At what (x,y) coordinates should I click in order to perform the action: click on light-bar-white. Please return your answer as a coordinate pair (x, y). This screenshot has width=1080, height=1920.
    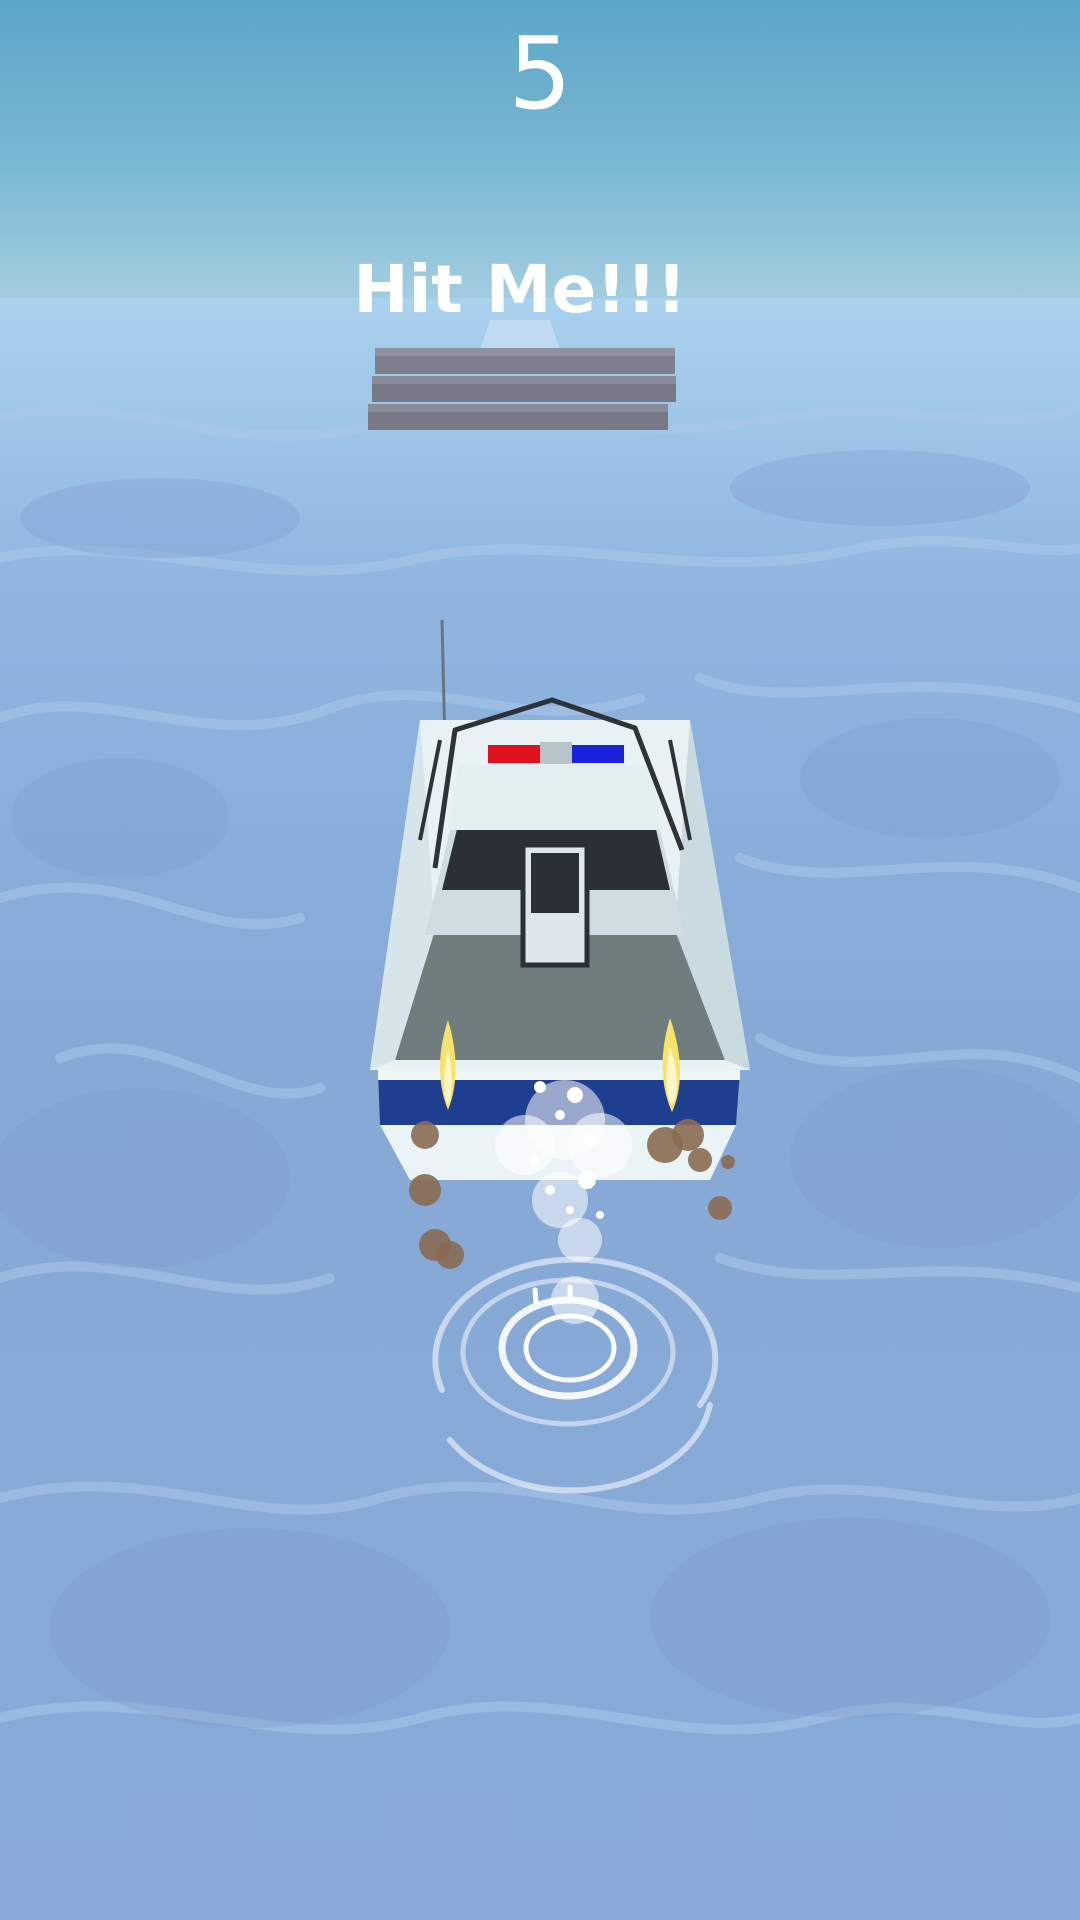
    Looking at the image, I should click on (556, 753).